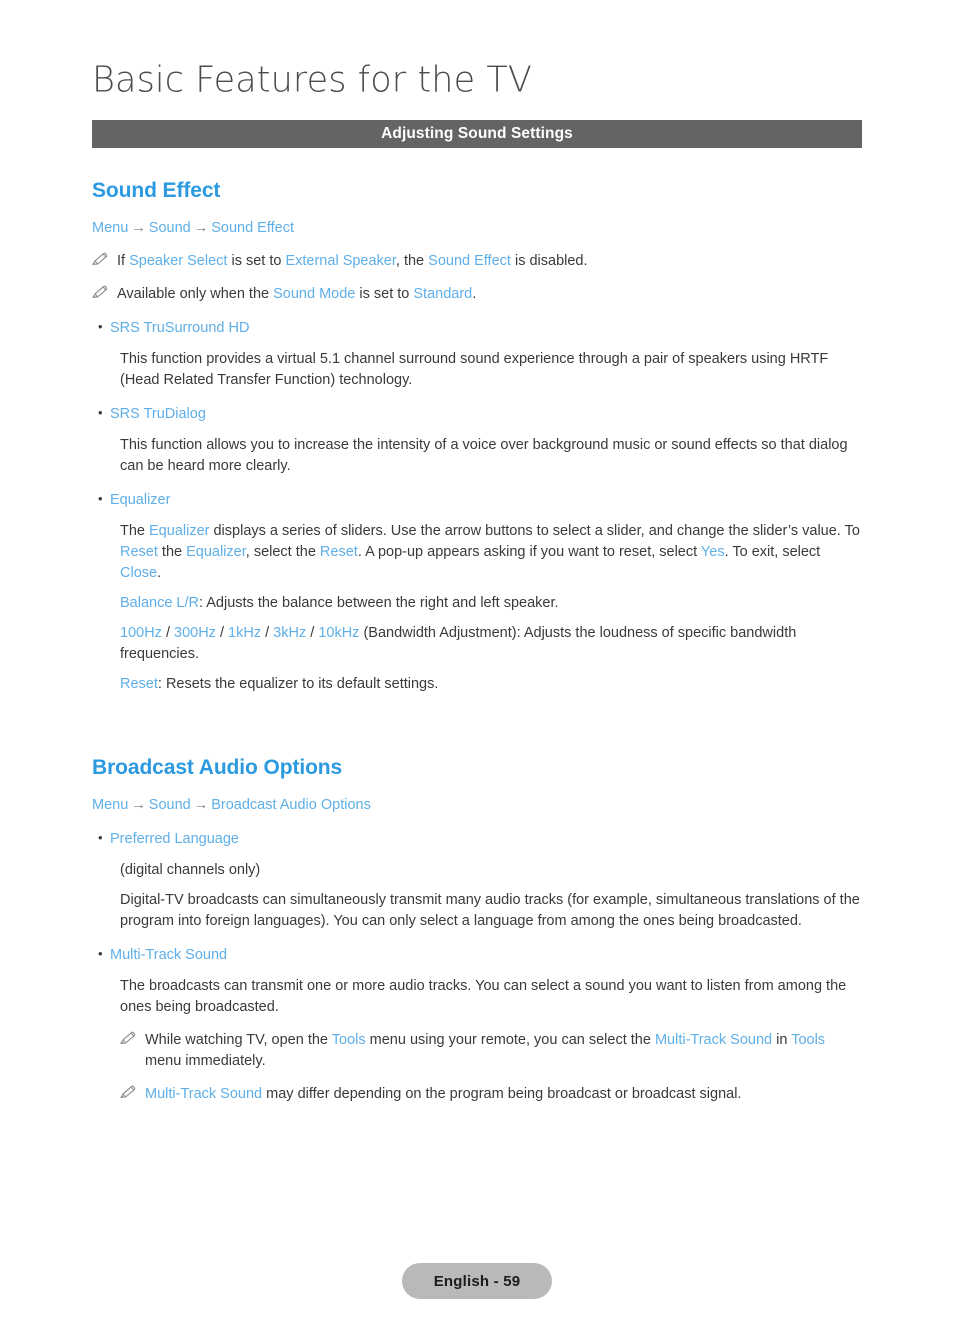  Describe the element at coordinates (442, 294) in the screenshot. I see `note-link: Standard` at that location.